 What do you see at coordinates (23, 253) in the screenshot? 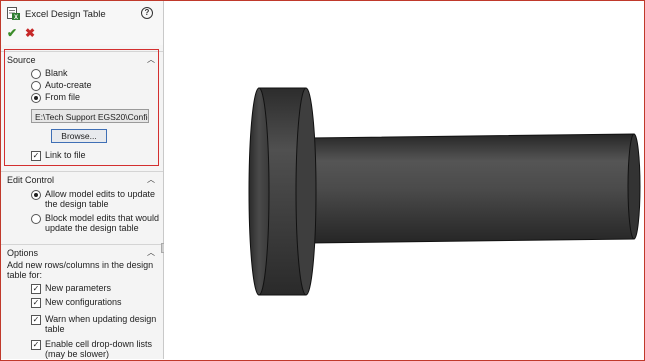
I see `options-label: Options` at bounding box center [23, 253].